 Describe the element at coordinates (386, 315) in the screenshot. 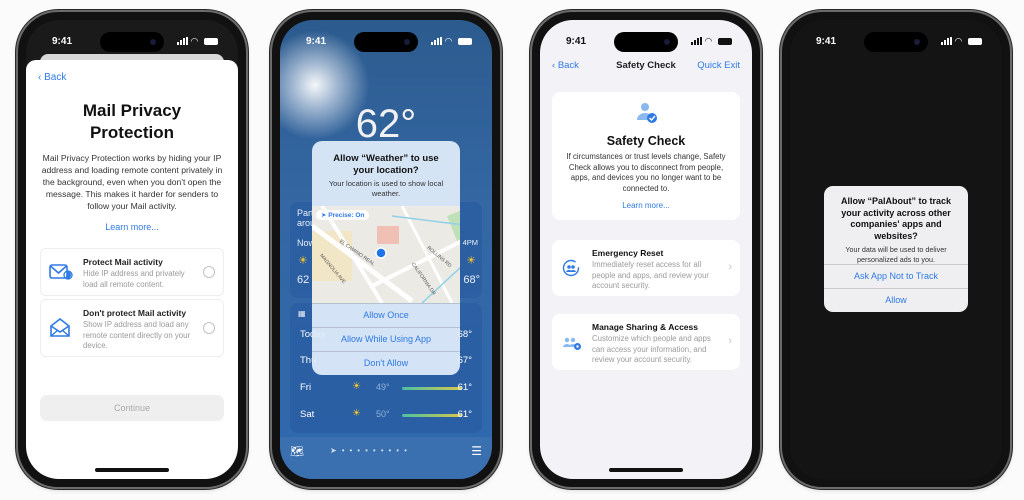

I see `allow-once-button: Allow Once` at that location.